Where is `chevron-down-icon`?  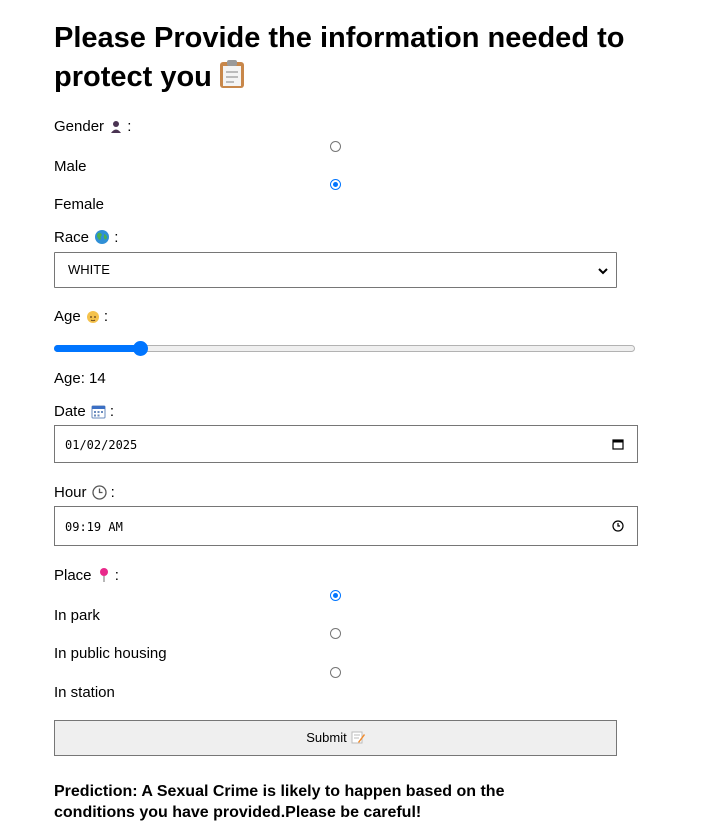
chevron-down-icon is located at coordinates (603, 273).